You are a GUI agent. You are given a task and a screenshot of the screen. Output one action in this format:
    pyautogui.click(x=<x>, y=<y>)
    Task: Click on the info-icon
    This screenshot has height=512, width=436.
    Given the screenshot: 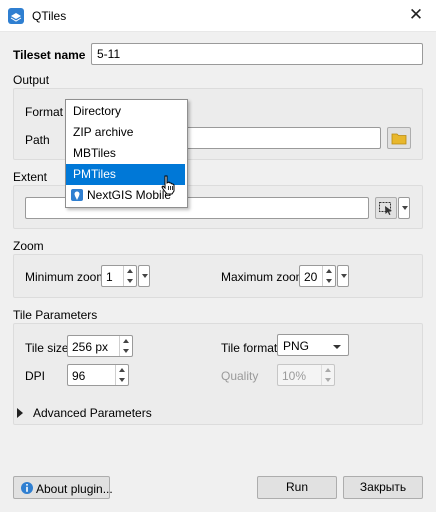 What is the action you would take?
    pyautogui.click(x=27, y=488)
    